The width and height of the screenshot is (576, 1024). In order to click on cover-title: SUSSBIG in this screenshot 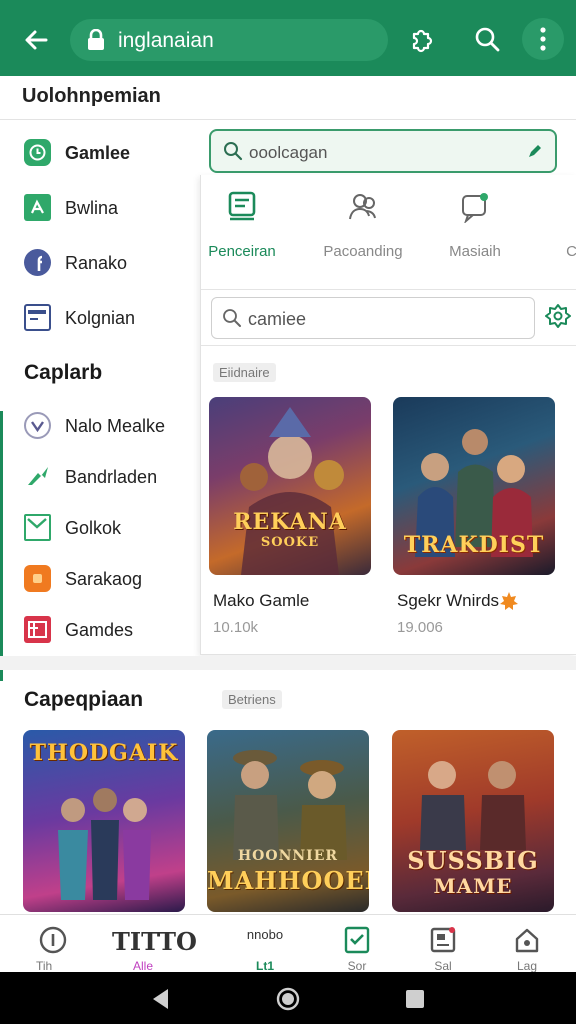, I will do `click(473, 860)`.